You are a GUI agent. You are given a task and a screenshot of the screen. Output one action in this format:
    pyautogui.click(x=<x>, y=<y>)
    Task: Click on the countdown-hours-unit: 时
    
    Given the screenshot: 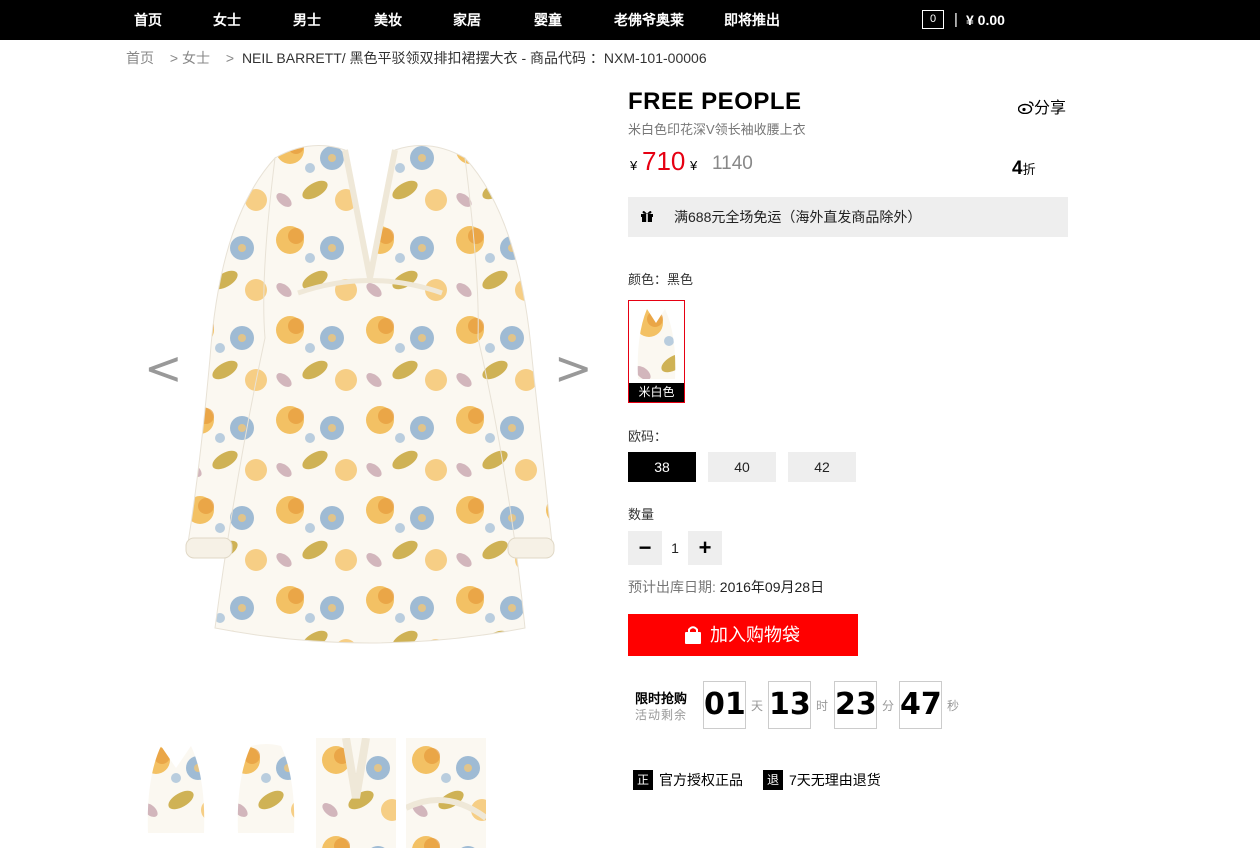 What is the action you would take?
    pyautogui.click(x=822, y=706)
    